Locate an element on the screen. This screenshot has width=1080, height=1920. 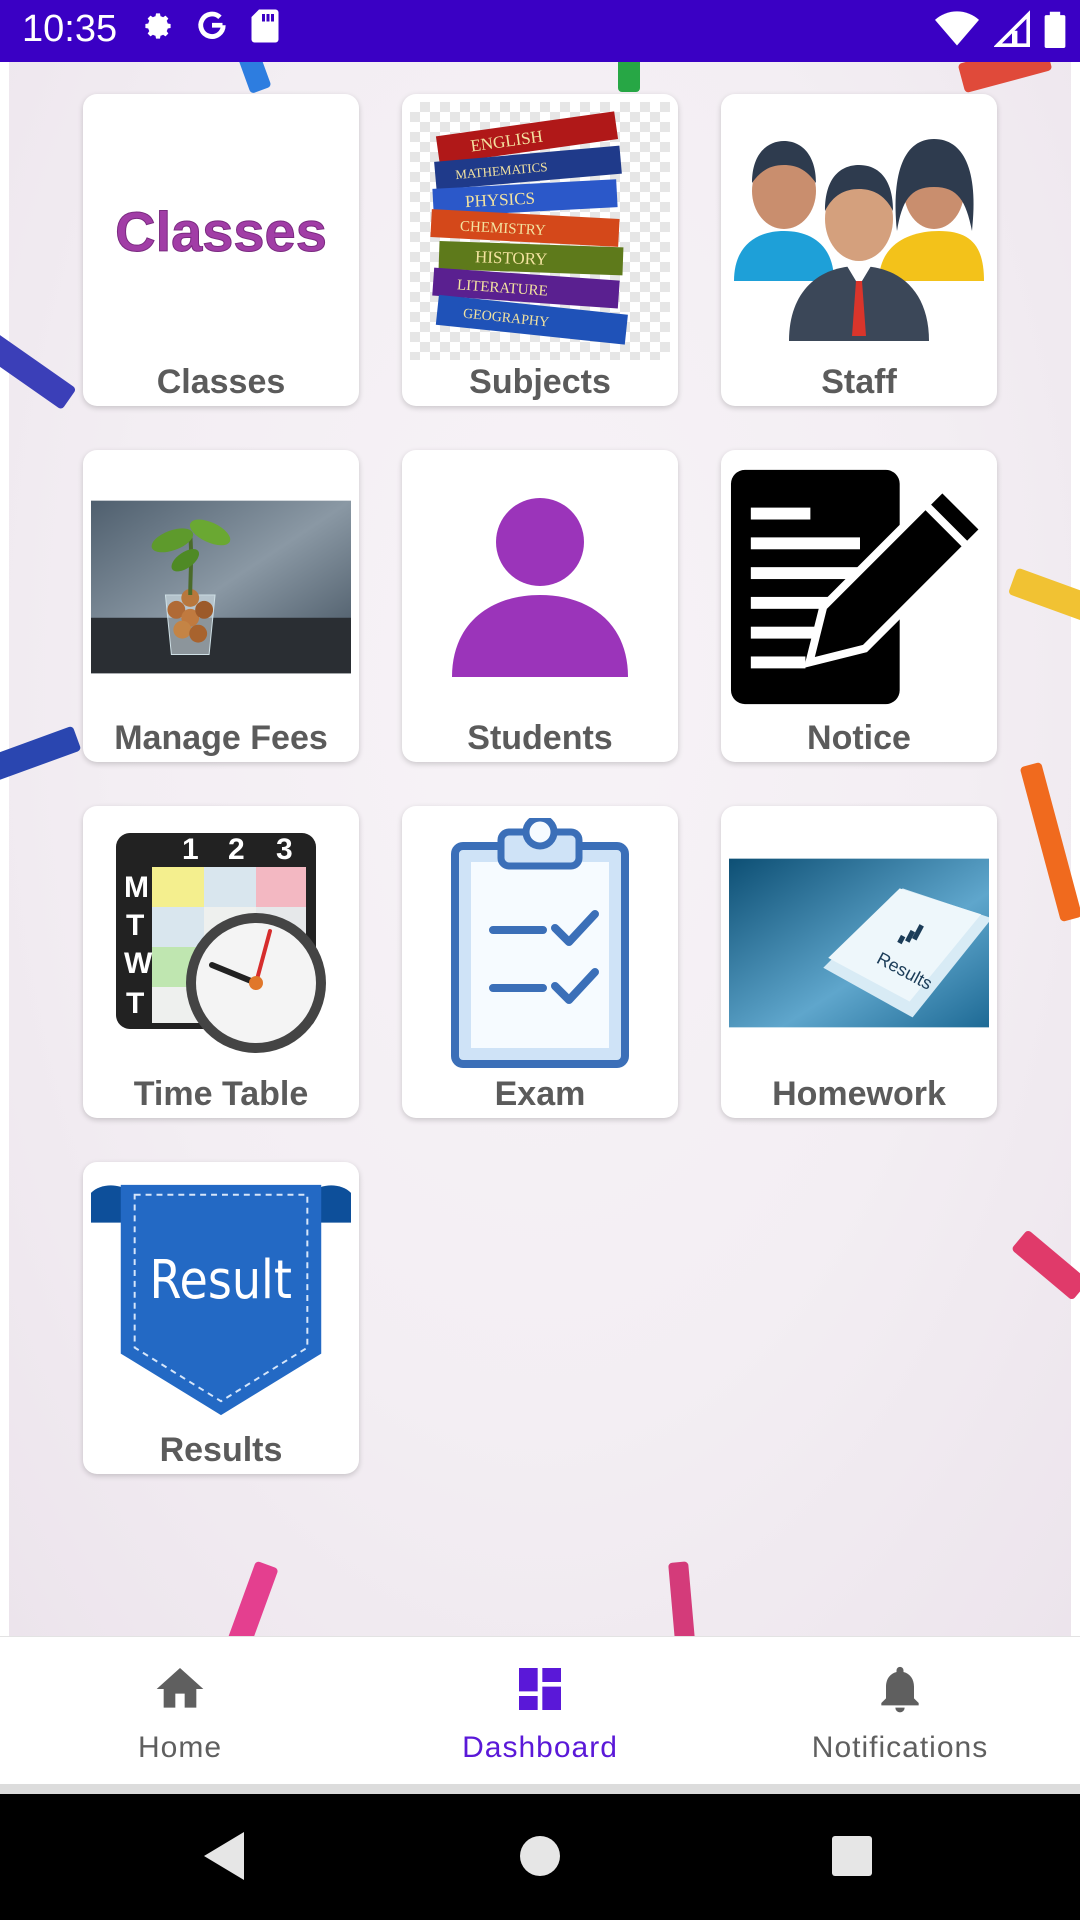
classes-word-art: Classes is located at coordinates (221, 231).